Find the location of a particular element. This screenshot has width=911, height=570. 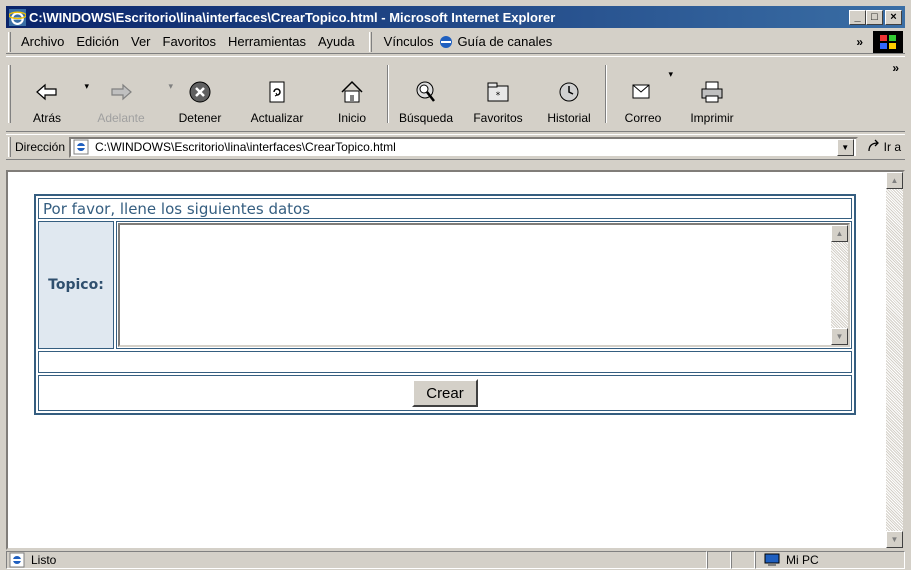

mail-button: Correo ▾ is located at coordinates (643, 94).